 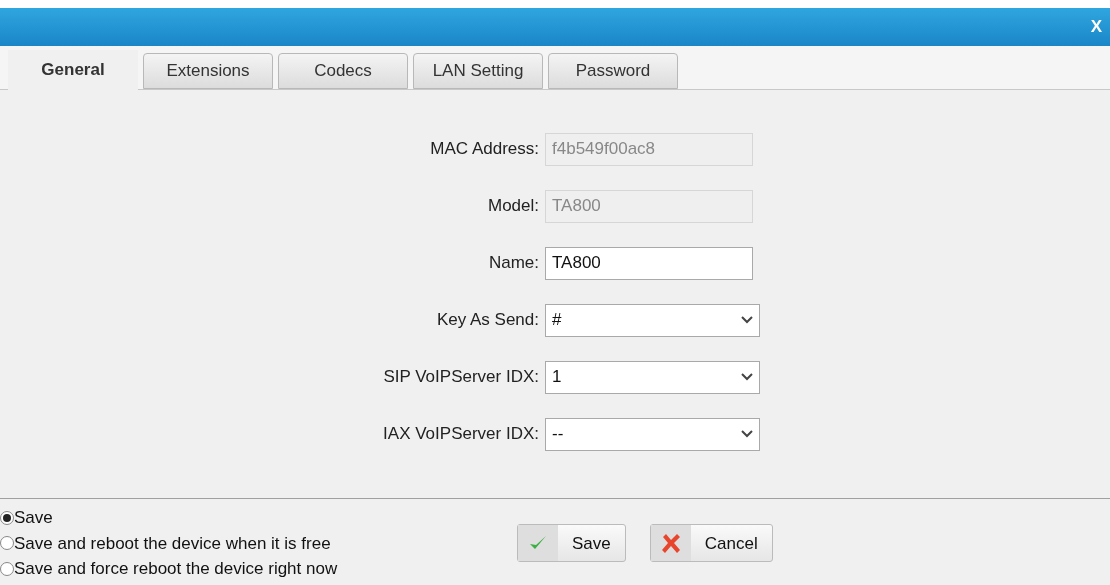 I want to click on save-button: Save, so click(x=571, y=543).